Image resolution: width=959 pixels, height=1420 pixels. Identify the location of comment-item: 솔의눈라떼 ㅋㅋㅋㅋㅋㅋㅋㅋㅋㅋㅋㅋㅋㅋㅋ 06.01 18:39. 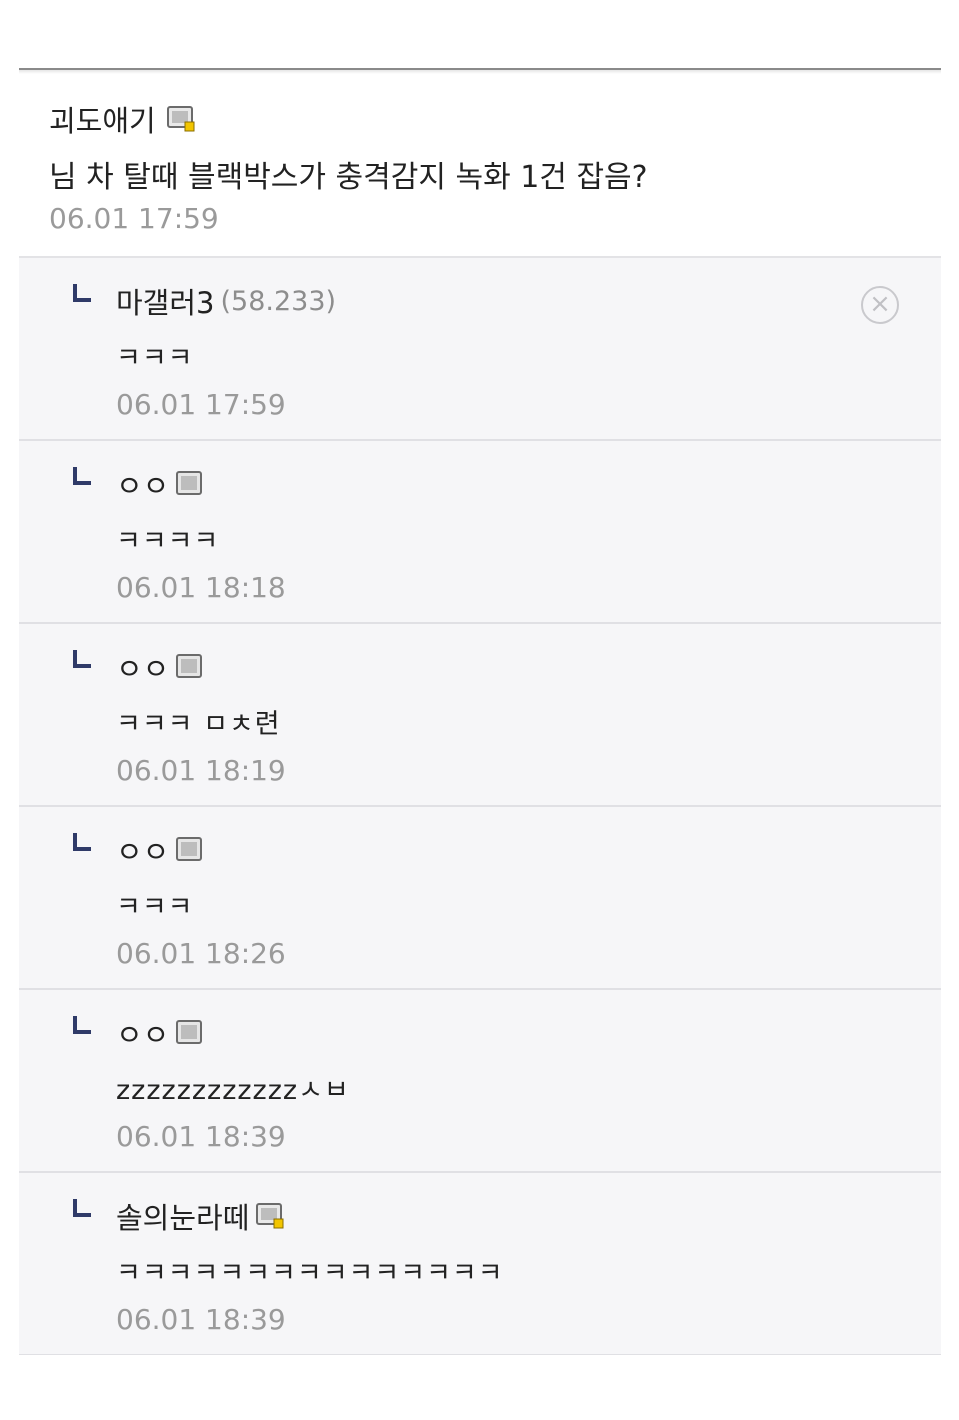
(480, 1264).